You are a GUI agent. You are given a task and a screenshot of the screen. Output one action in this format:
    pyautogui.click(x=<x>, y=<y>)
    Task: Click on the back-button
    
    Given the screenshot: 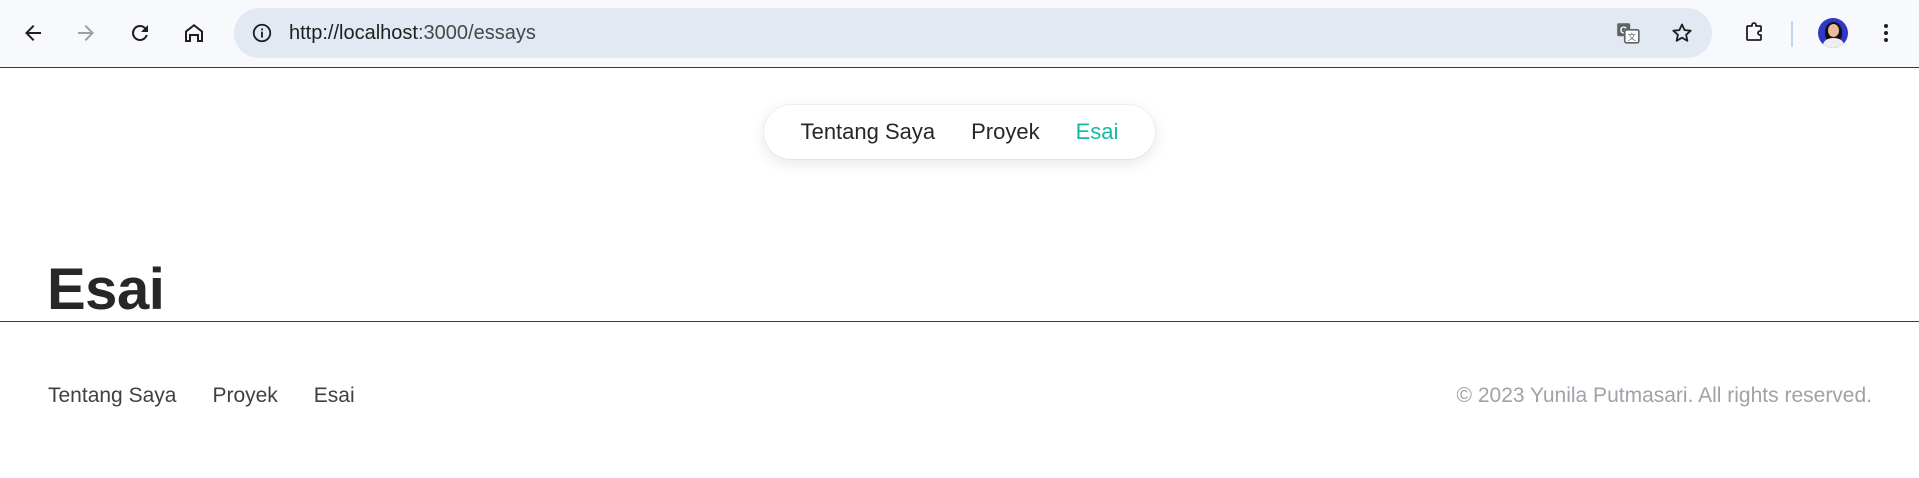 What is the action you would take?
    pyautogui.click(x=33, y=33)
    